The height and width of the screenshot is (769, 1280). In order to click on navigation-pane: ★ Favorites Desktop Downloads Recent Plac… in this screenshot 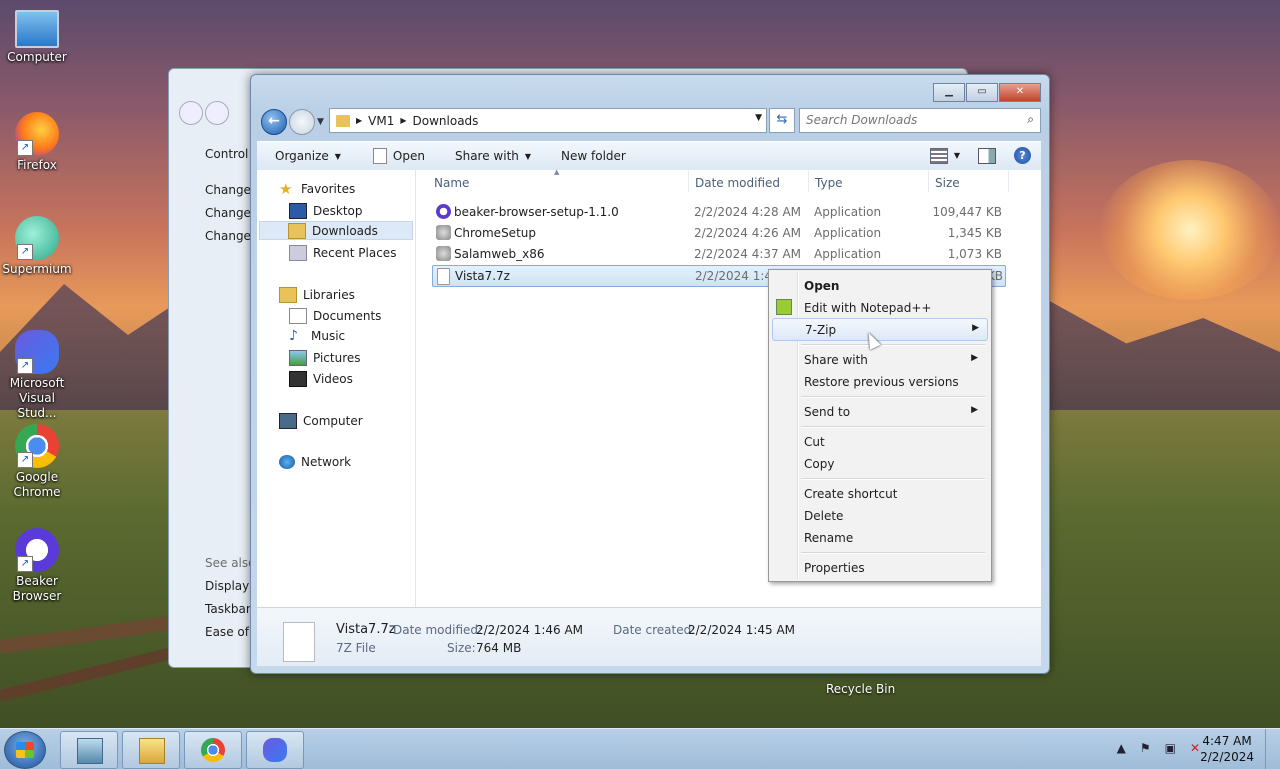, I will do `click(336, 388)`.